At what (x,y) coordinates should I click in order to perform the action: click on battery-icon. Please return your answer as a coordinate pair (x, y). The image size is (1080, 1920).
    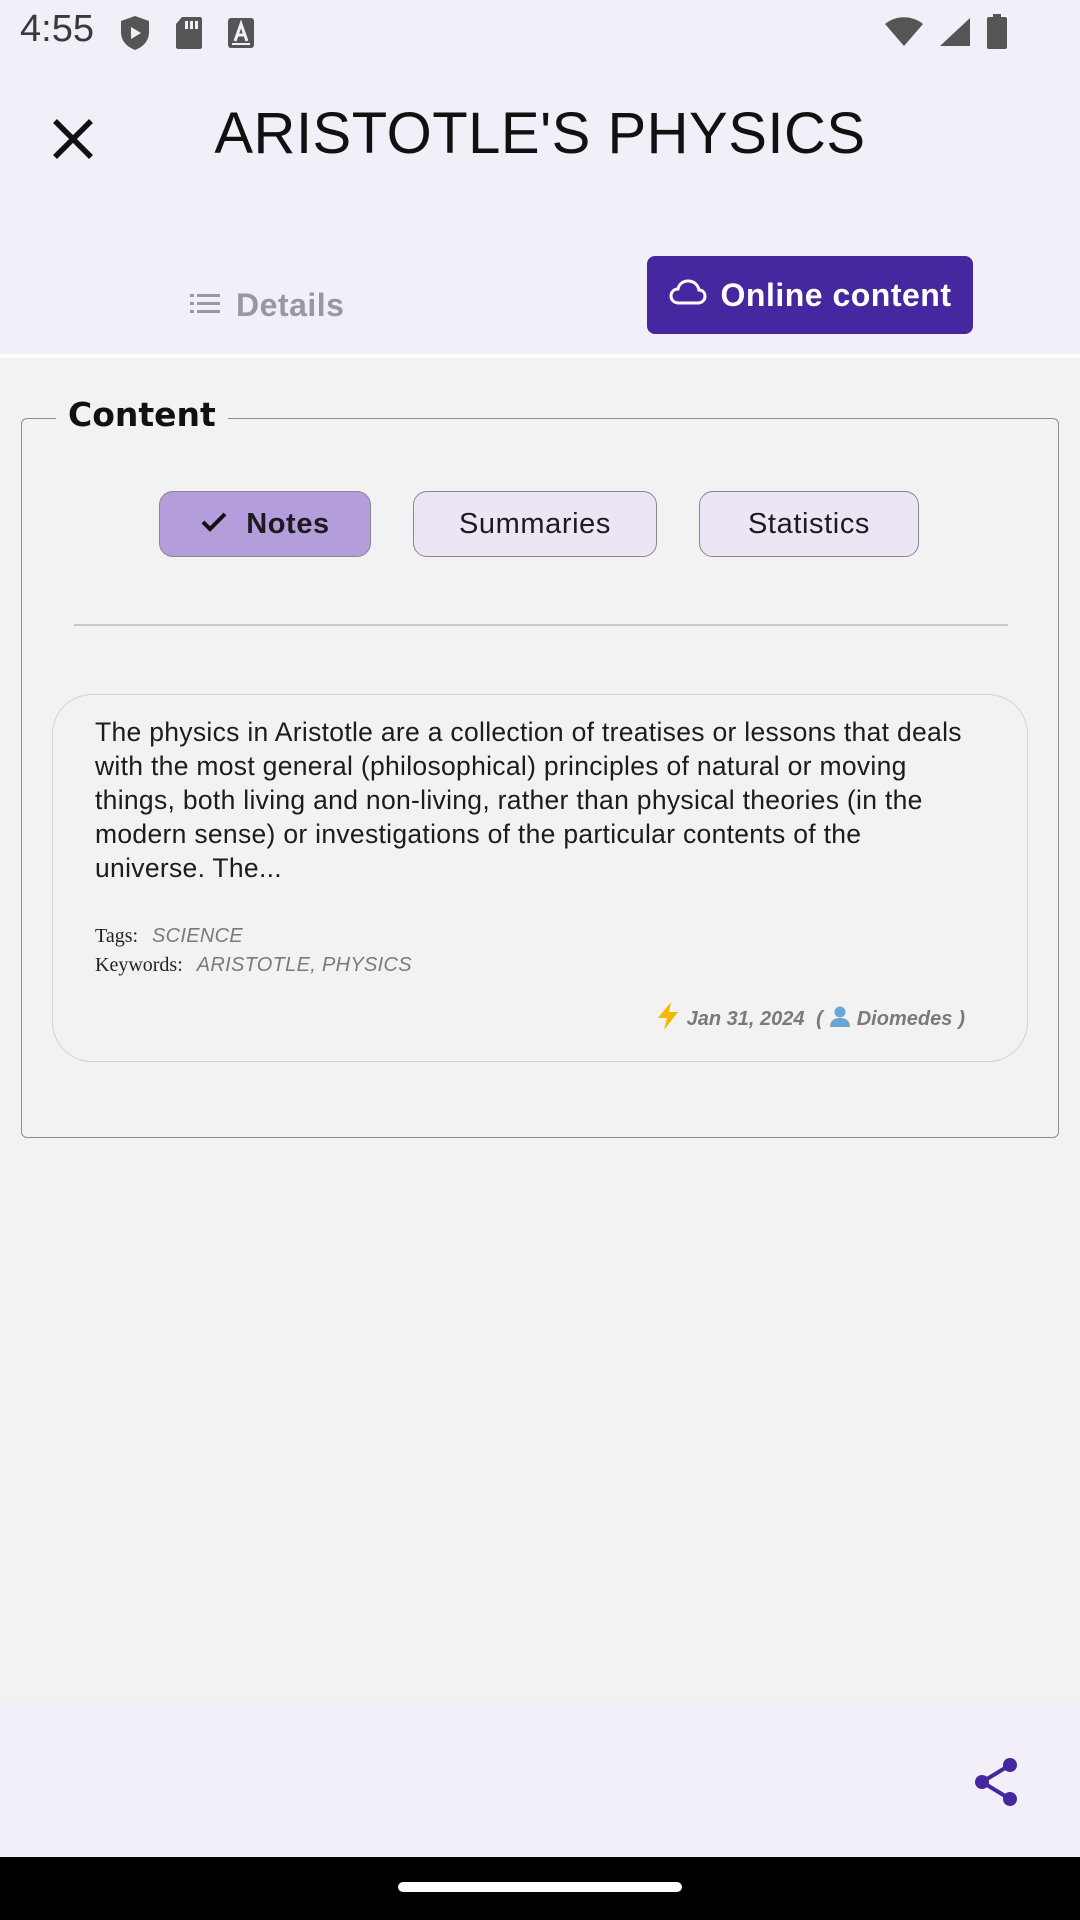
    Looking at the image, I should click on (997, 34).